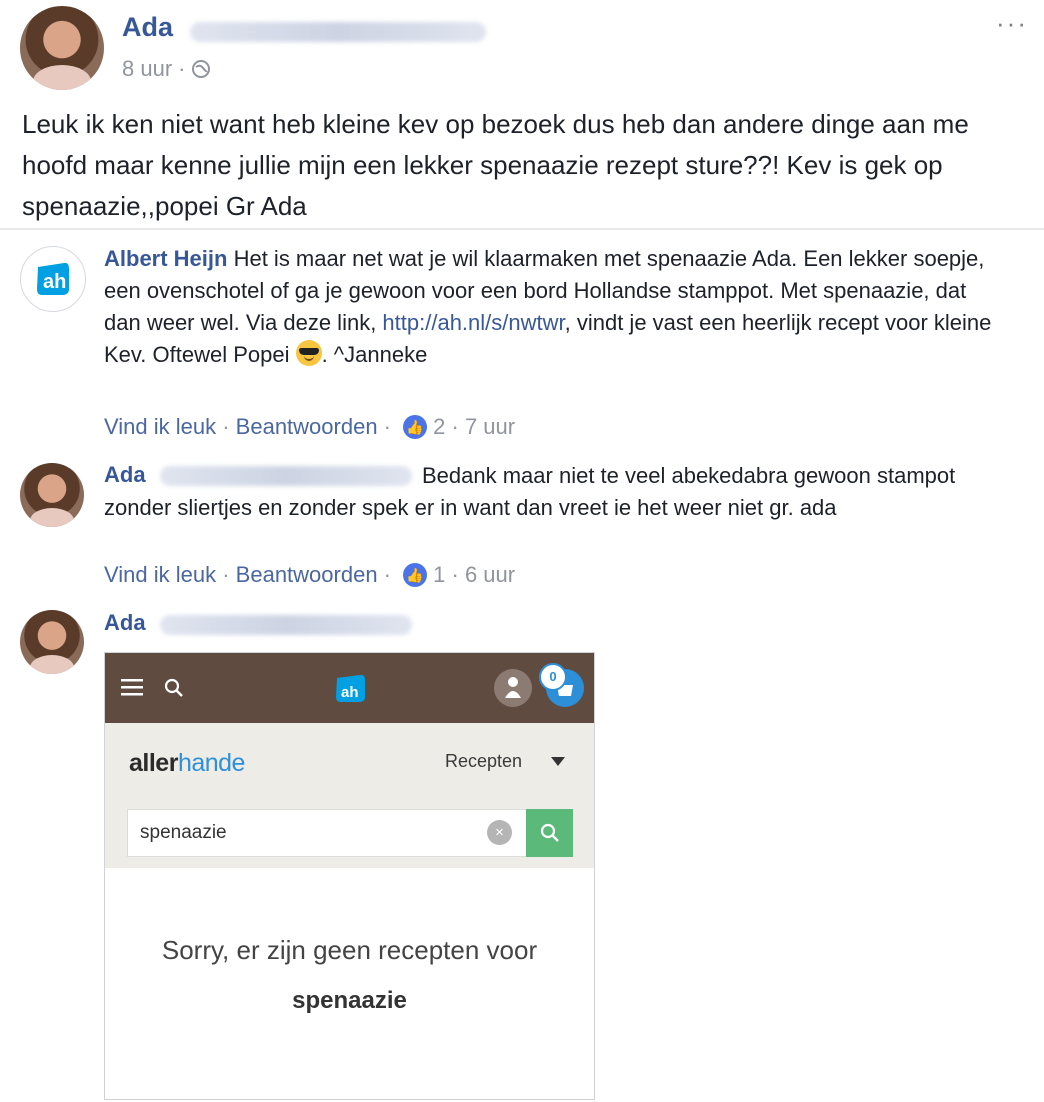 This screenshot has height=1102, width=1044. What do you see at coordinates (499, 832) in the screenshot?
I see `clear-search-button: ×` at bounding box center [499, 832].